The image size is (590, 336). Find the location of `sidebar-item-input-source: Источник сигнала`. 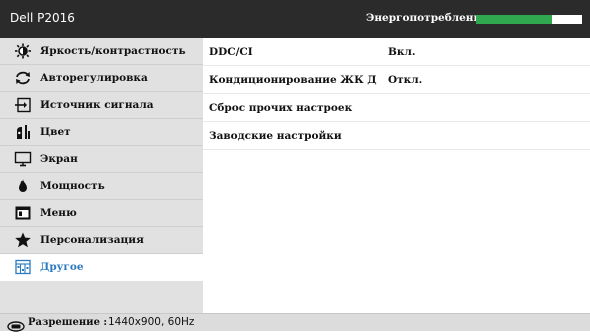

sidebar-item-input-source: Источник сигнала is located at coordinates (101, 105).